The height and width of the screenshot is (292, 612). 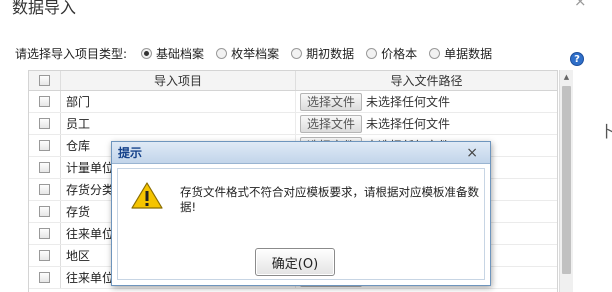 I want to click on modal-header: 提示 ×, so click(x=301, y=153).